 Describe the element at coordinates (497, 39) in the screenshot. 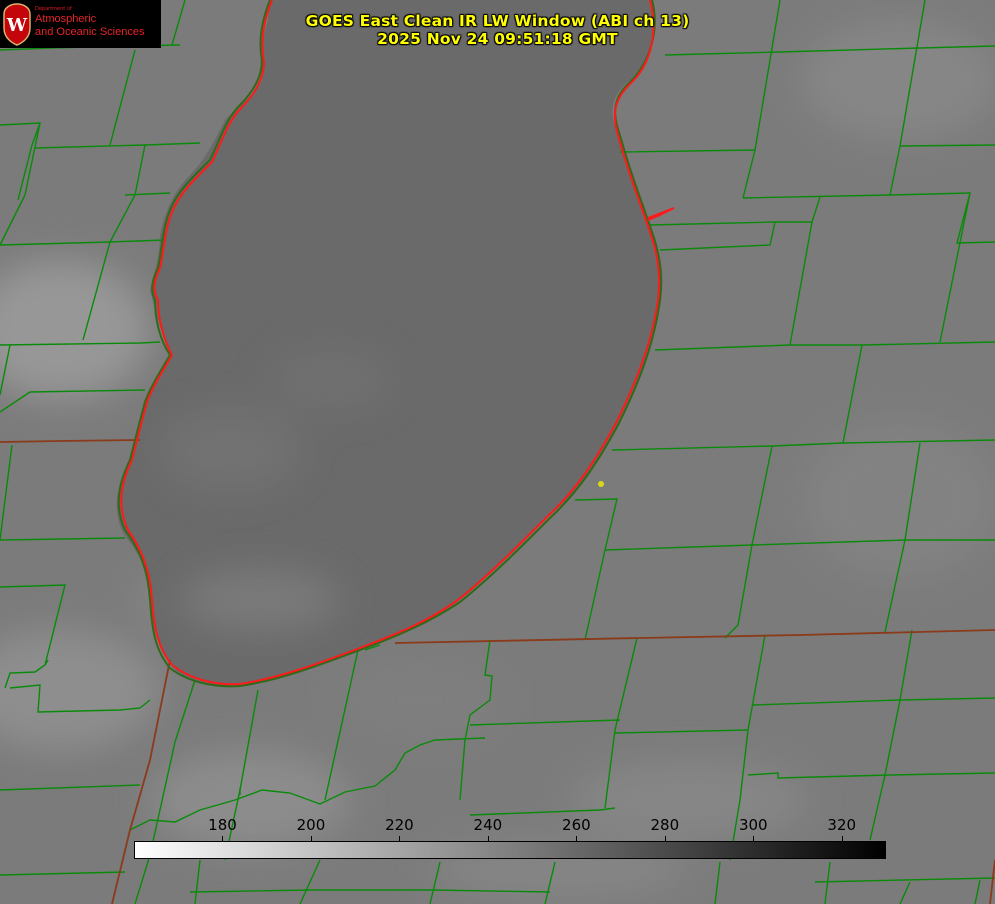

I see `image-timestamp: 2025 Nov 24 09:51:18 GMT` at that location.